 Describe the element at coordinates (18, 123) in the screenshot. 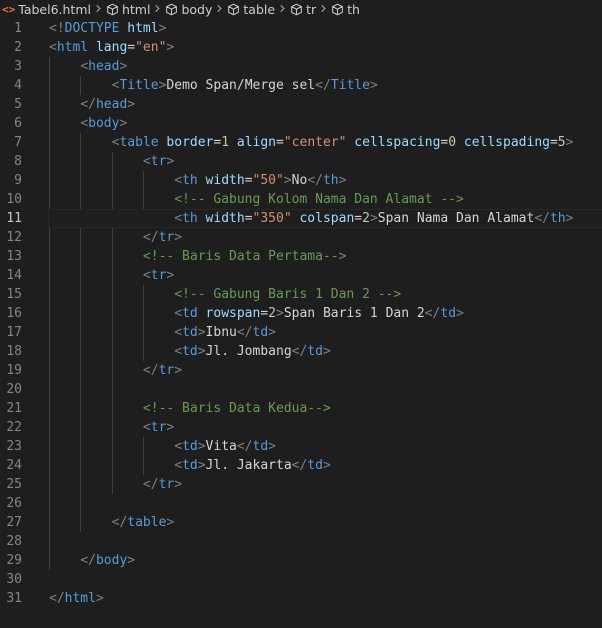

I see `line-number: 6` at that location.